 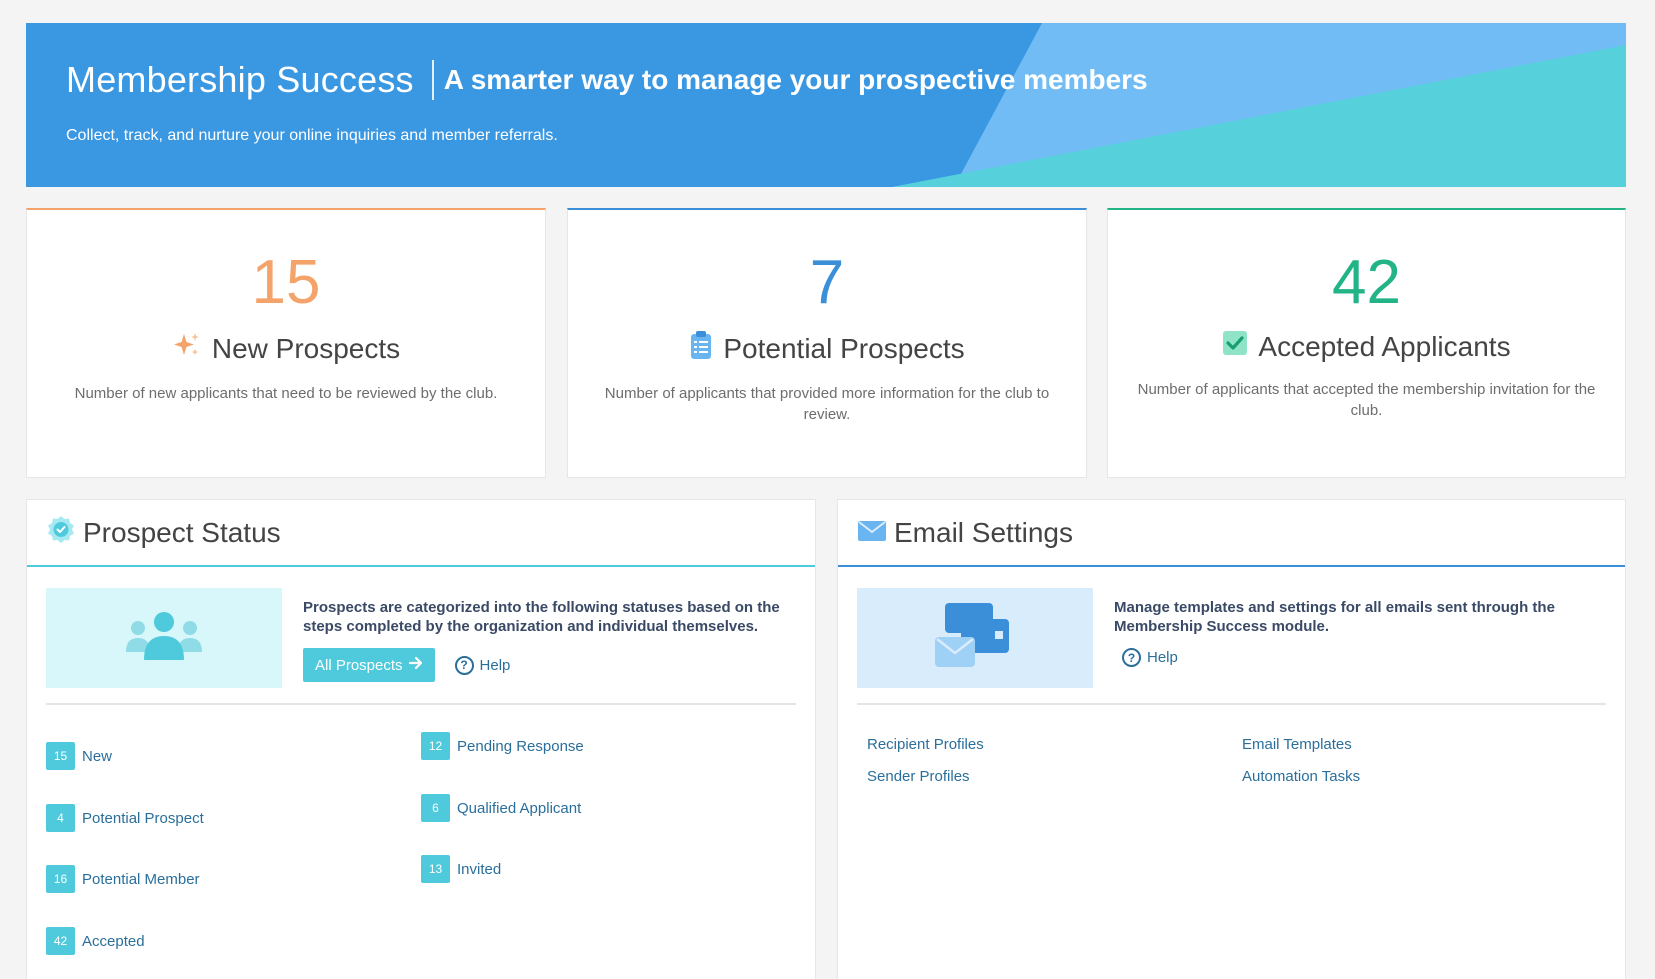 I want to click on status-label: Pending Response, so click(x=520, y=746).